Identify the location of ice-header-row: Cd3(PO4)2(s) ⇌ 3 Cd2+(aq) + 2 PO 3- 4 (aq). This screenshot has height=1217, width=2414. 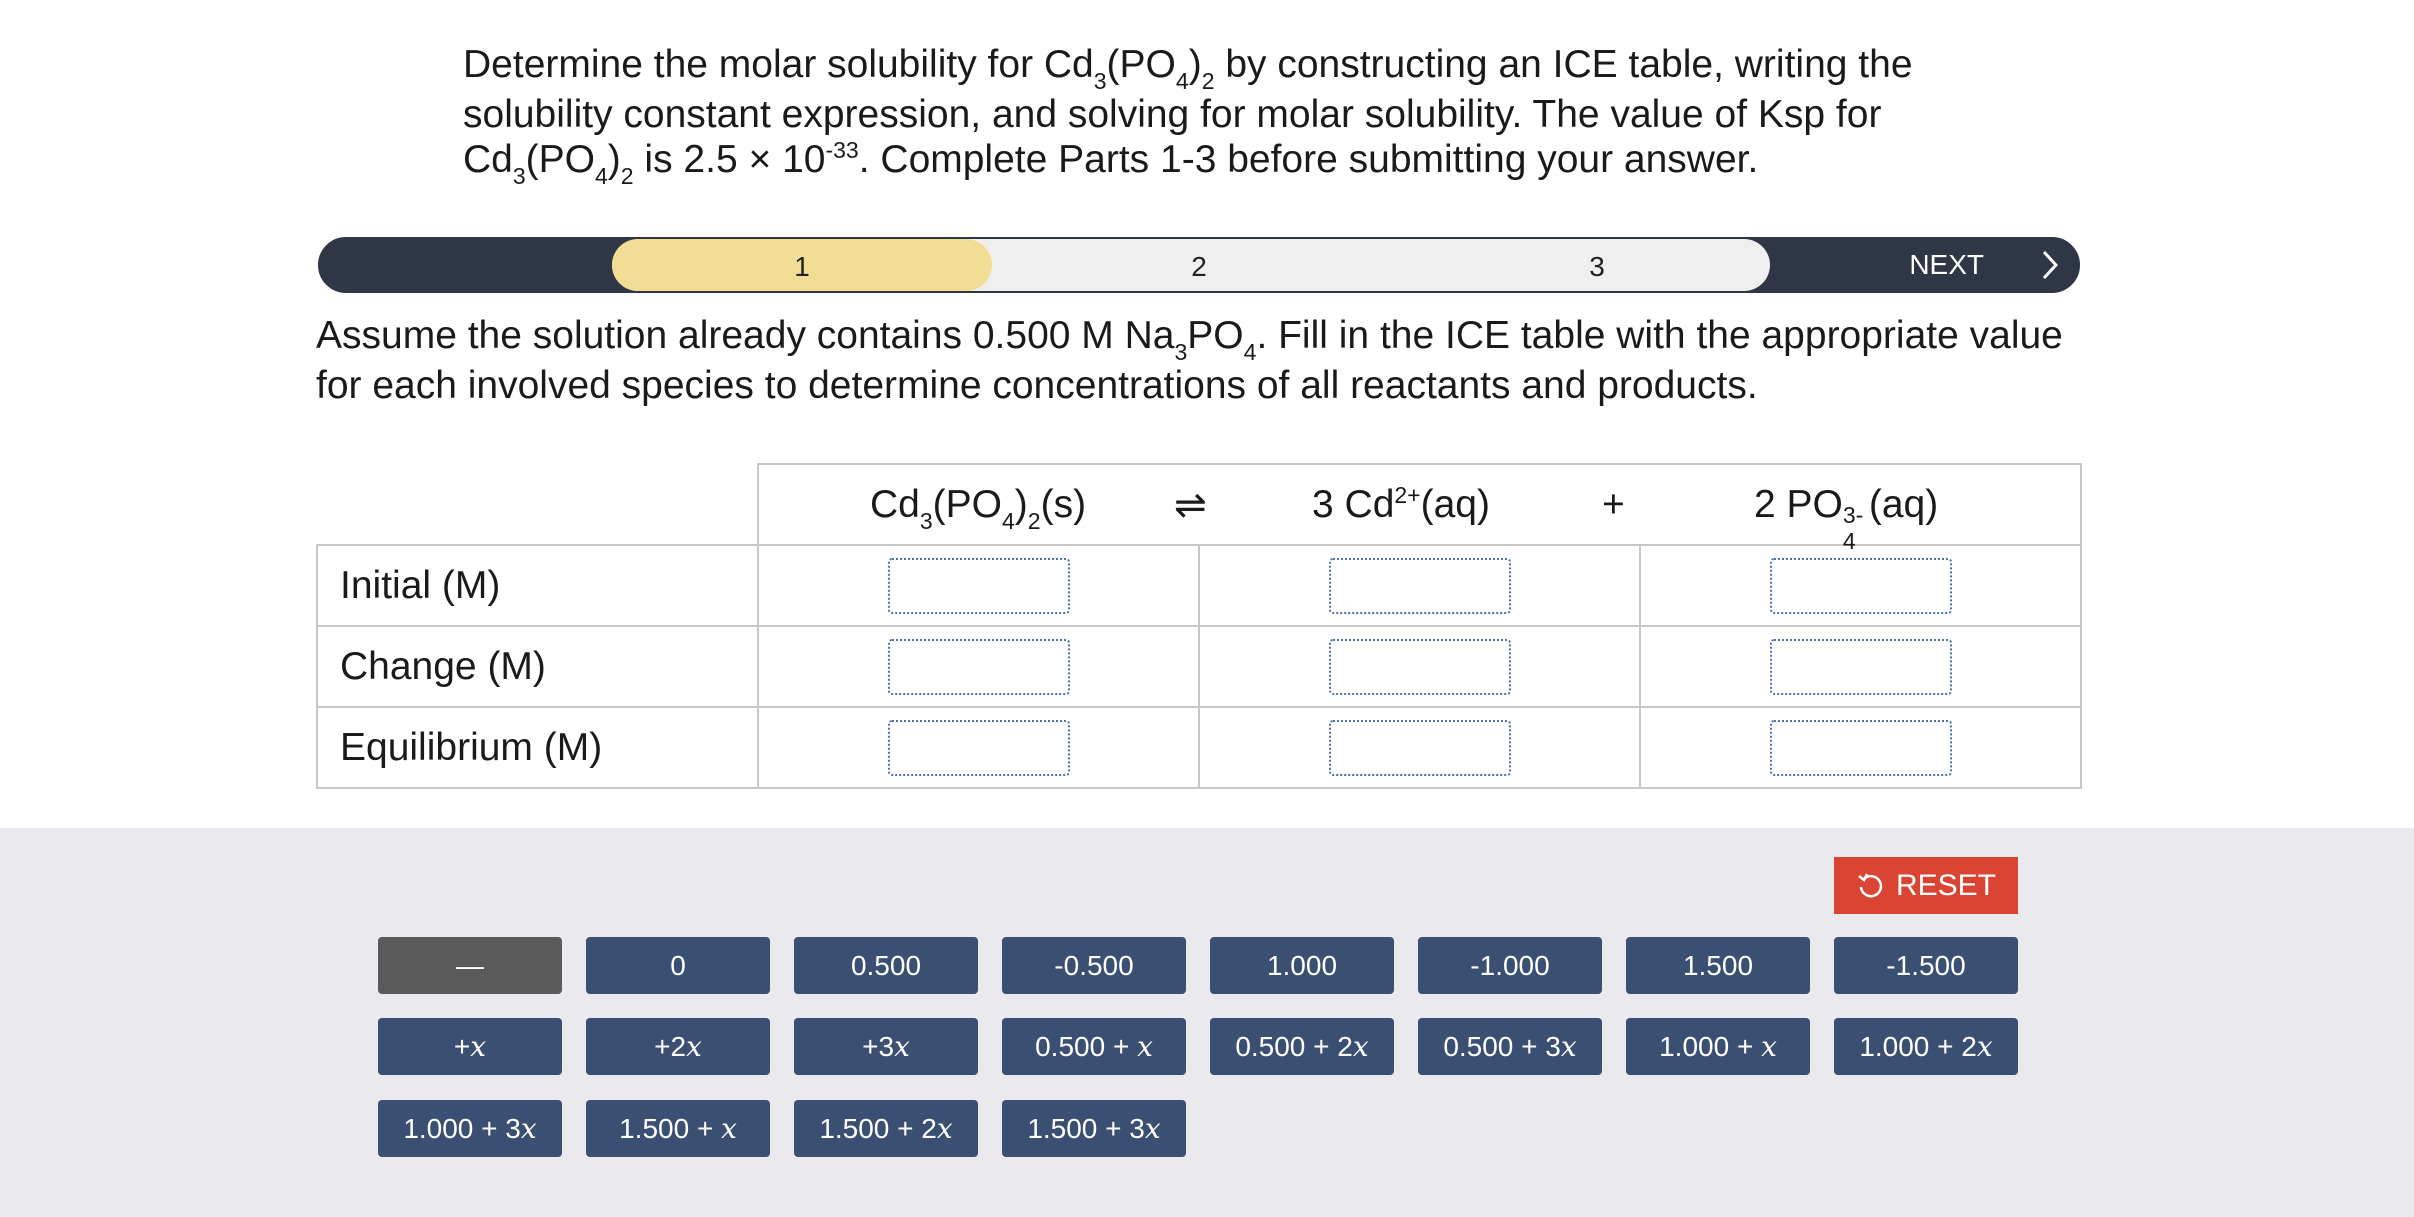
(1199, 508).